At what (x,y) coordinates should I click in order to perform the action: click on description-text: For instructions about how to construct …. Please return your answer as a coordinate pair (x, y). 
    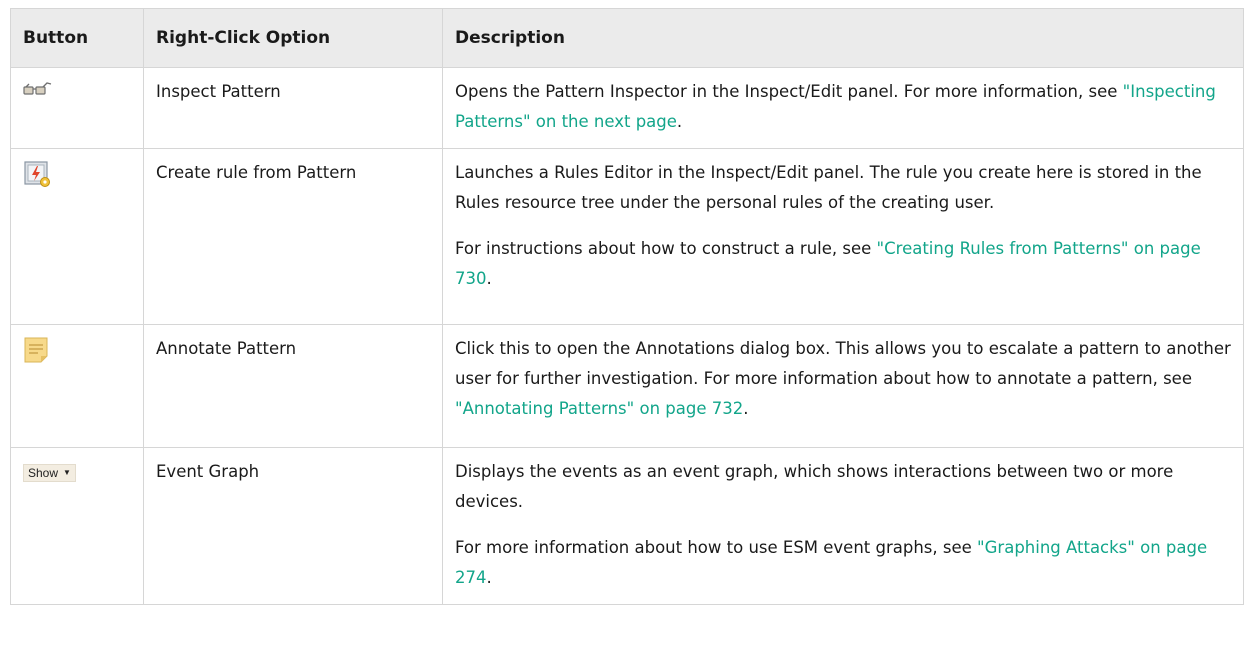
    Looking at the image, I should click on (843, 264).